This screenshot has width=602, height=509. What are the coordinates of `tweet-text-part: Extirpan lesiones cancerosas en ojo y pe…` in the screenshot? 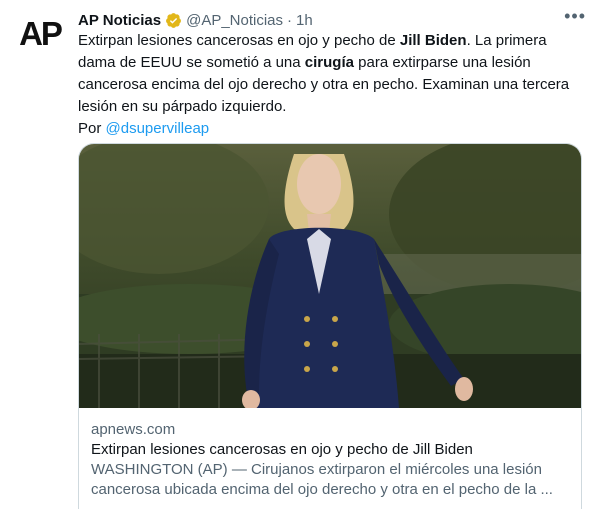 It's located at (239, 40).